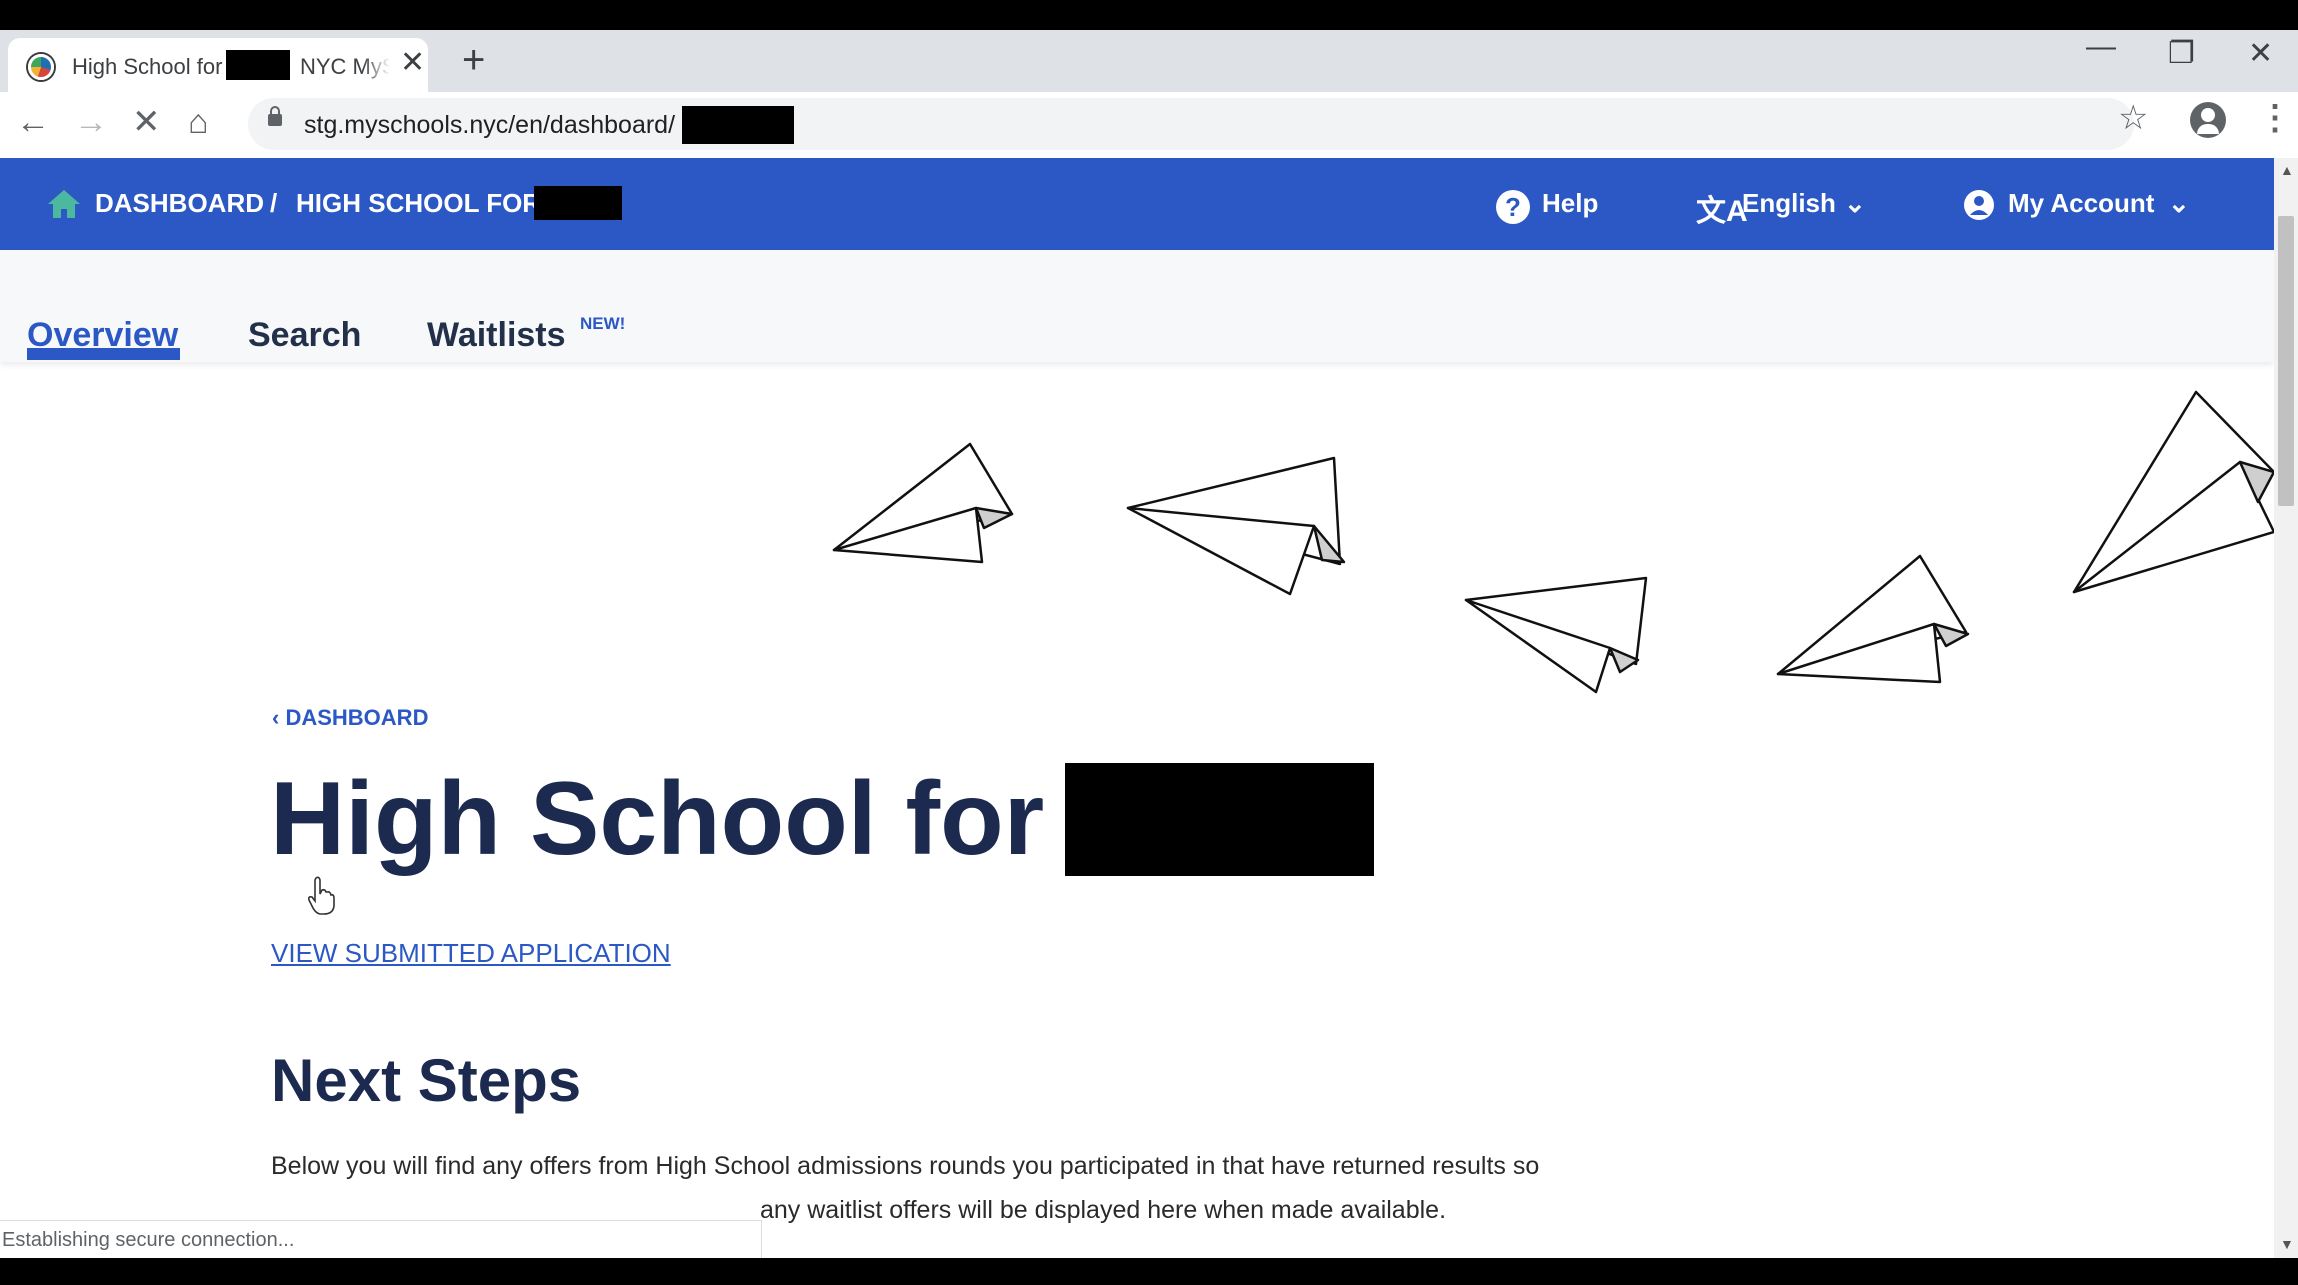 The image size is (2298, 1285). I want to click on lock-icon, so click(275, 116).